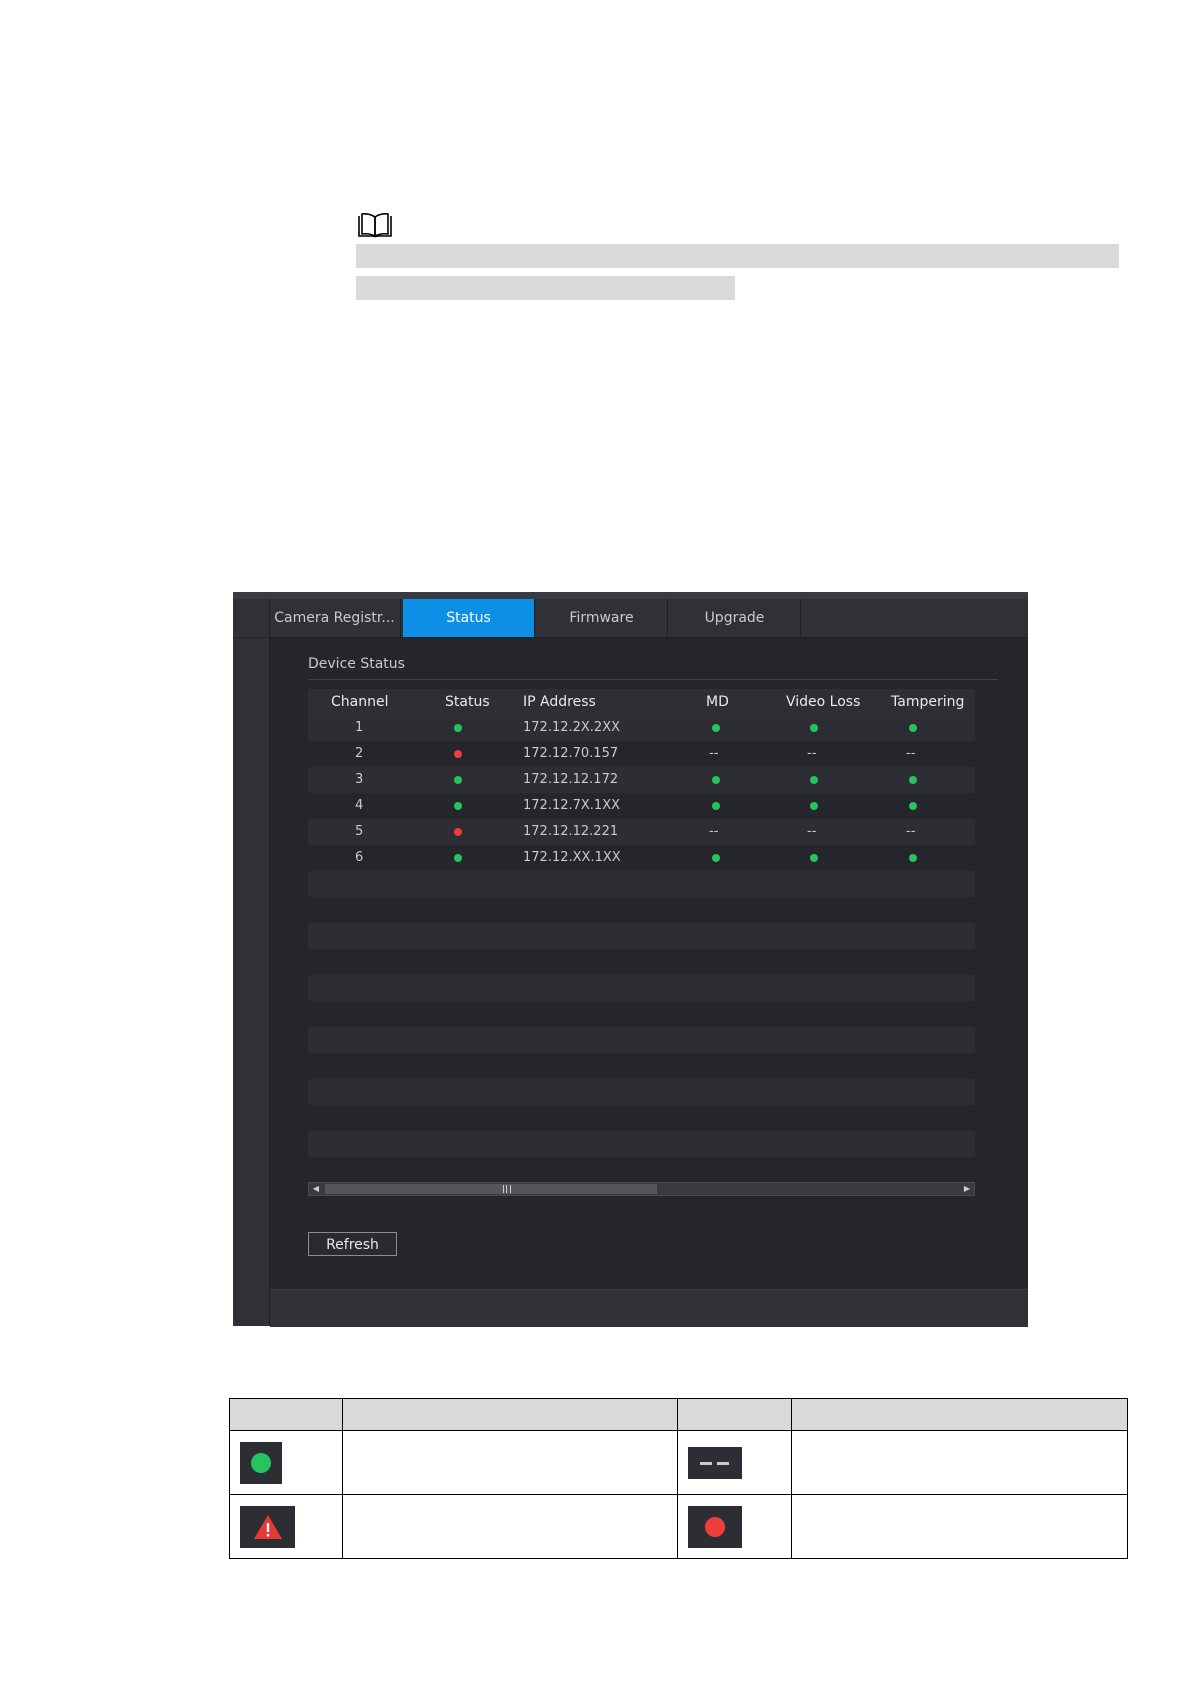 This screenshot has height=1684, width=1191. Describe the element at coordinates (469, 618) in the screenshot. I see `tab-status: Status` at that location.